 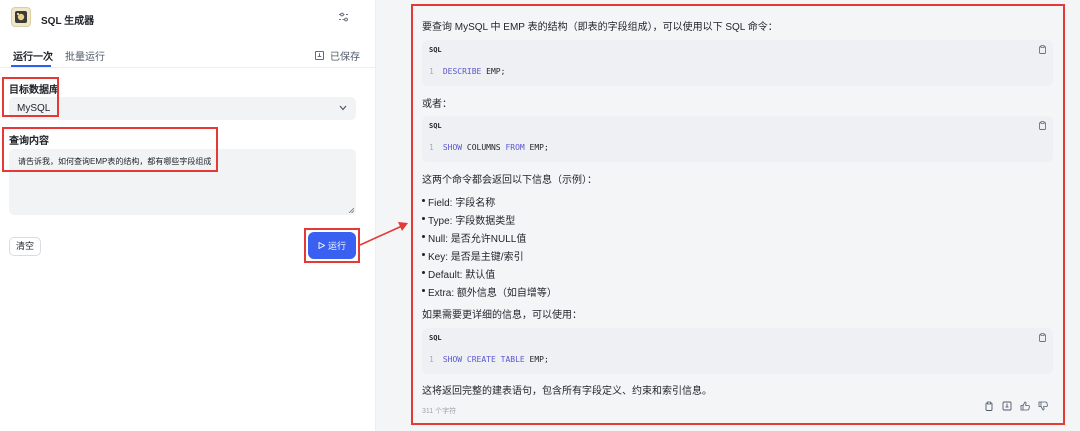 What do you see at coordinates (321, 245) in the screenshot?
I see `play-icon` at bounding box center [321, 245].